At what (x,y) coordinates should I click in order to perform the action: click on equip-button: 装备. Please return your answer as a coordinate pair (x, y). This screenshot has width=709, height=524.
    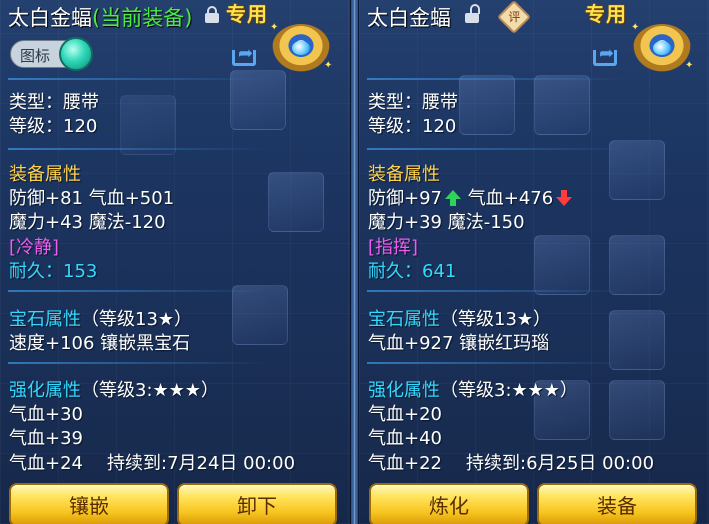
    Looking at the image, I should click on (617, 503).